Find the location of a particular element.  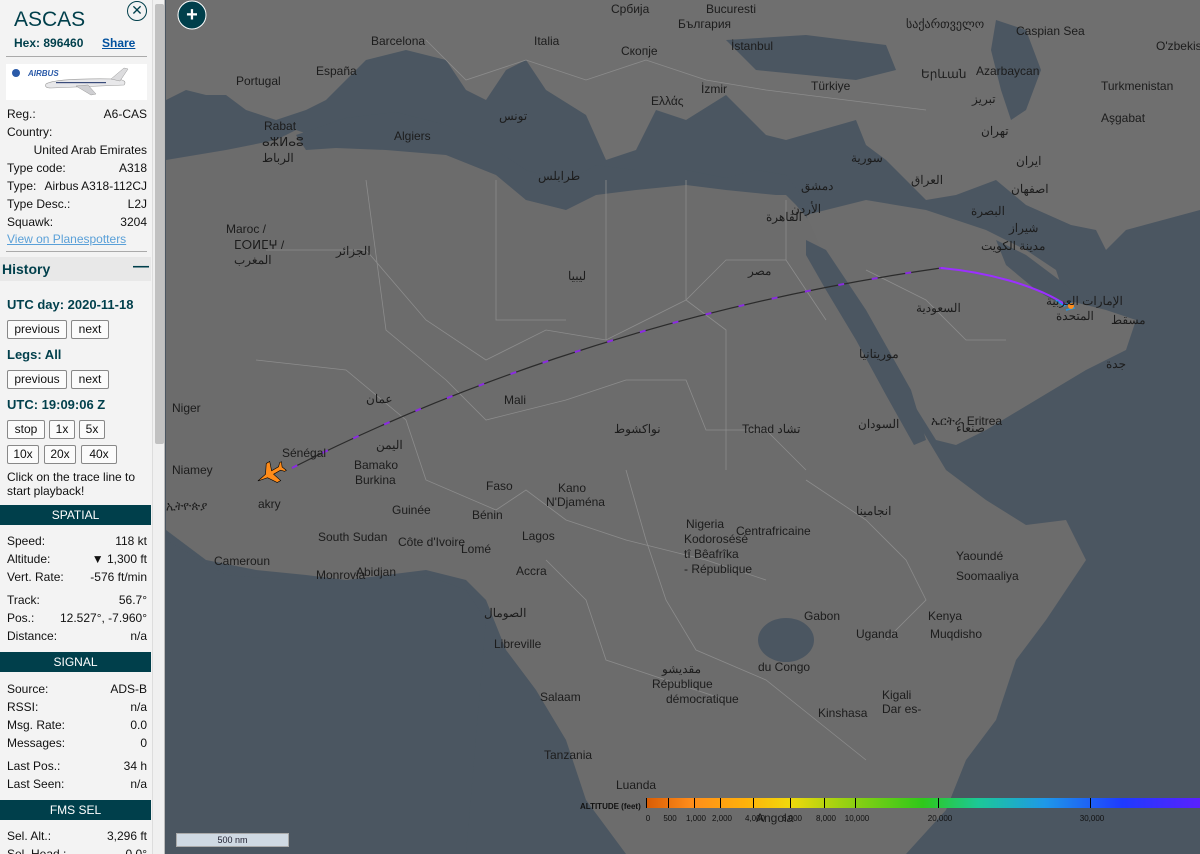

place-label: Italia is located at coordinates (547, 41).